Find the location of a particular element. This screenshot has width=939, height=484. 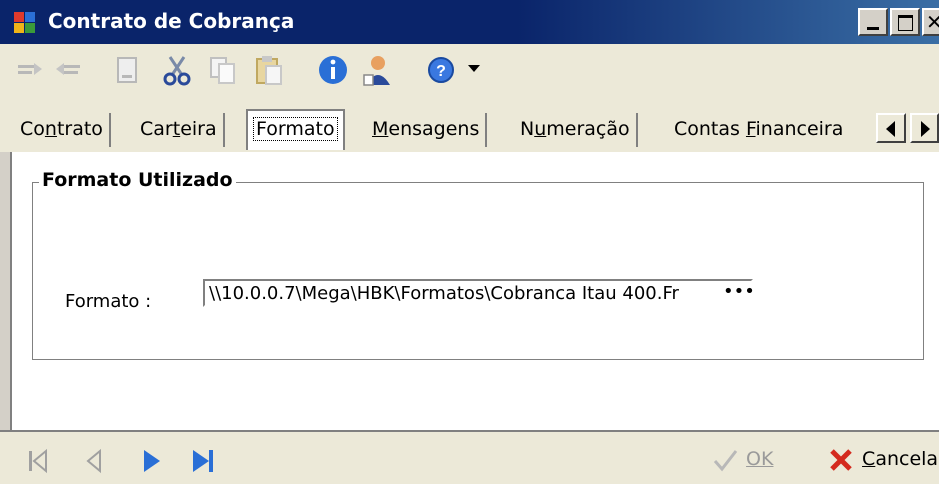

sort-asc-icon is located at coordinates (30, 69).